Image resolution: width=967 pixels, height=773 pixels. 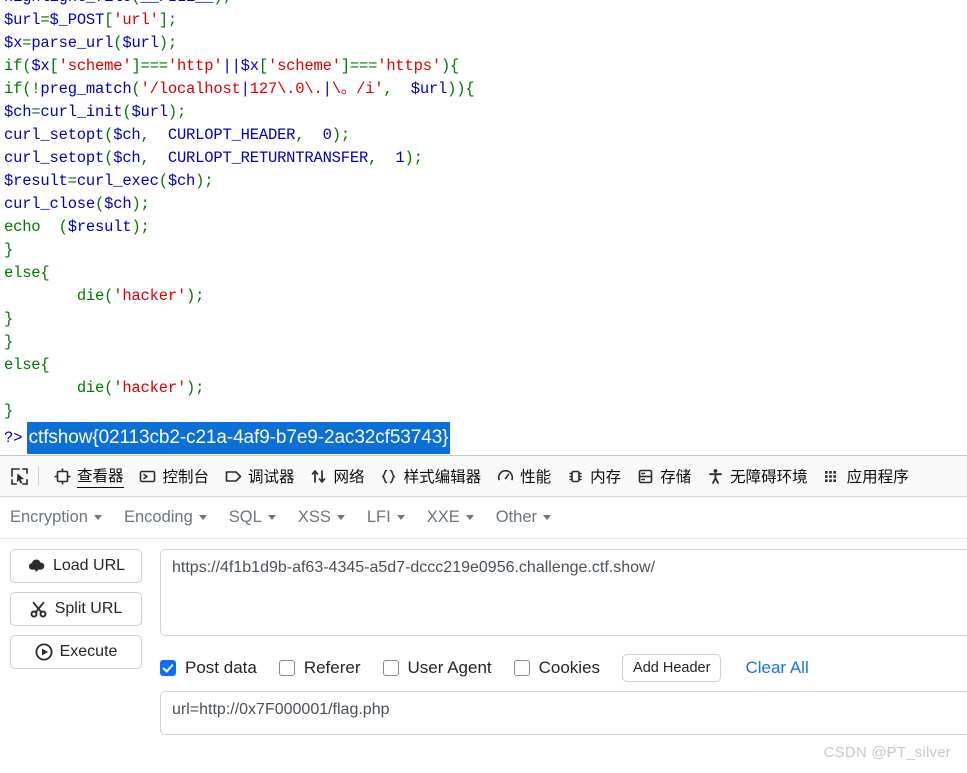 I want to click on menu-xss: XSS, so click(x=321, y=517).